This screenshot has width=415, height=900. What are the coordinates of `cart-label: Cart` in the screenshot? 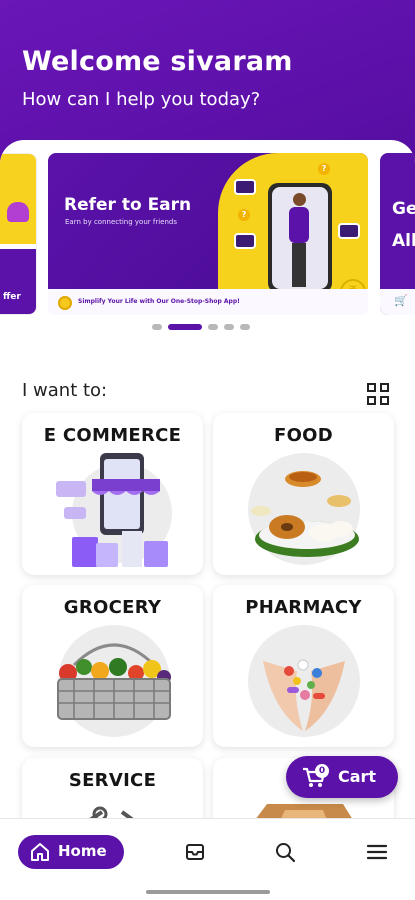 It's located at (357, 776).